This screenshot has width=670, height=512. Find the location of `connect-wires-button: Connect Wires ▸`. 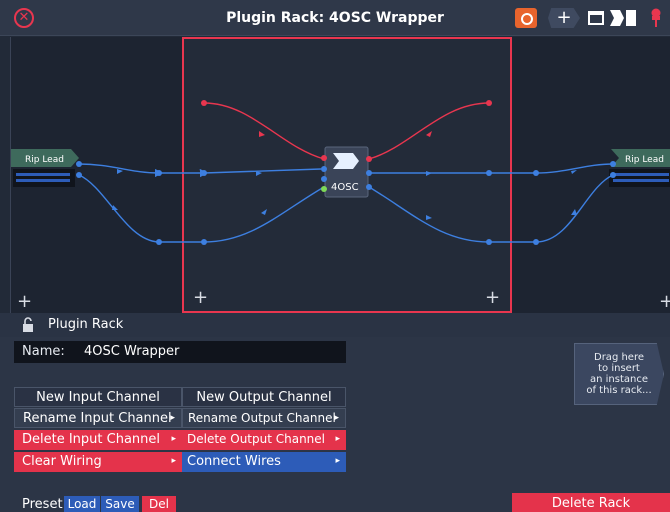

connect-wires-button: Connect Wires ▸ is located at coordinates (264, 462).